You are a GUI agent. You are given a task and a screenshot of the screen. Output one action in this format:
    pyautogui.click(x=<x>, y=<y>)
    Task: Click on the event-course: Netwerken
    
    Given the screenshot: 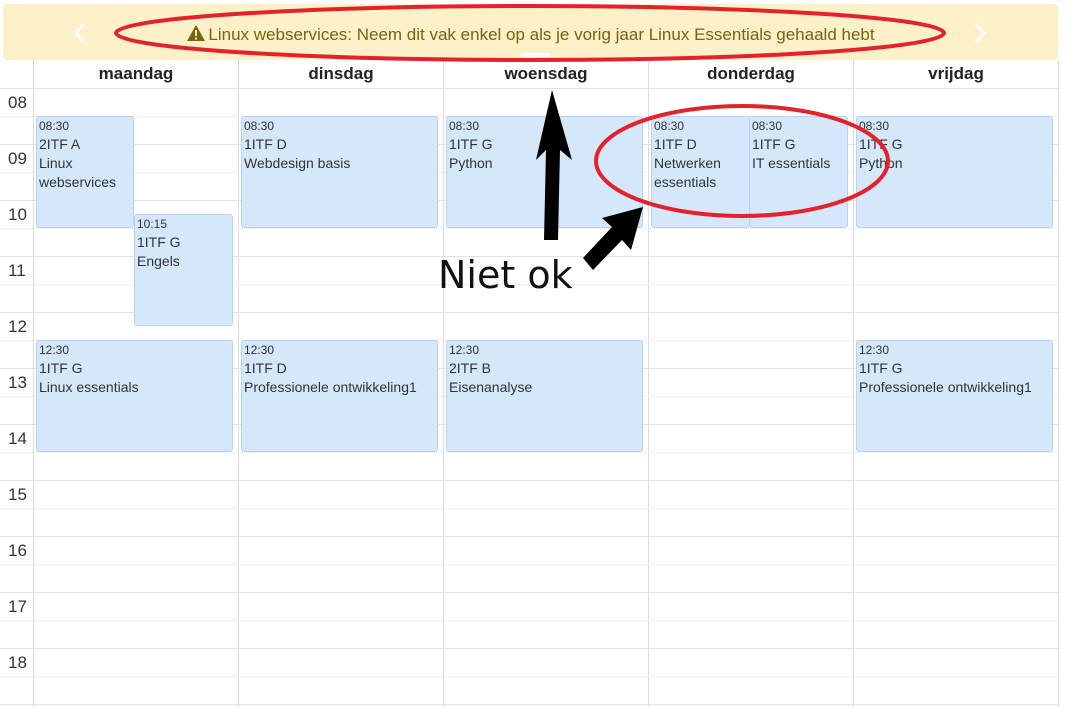 What is the action you would take?
    pyautogui.click(x=687, y=163)
    